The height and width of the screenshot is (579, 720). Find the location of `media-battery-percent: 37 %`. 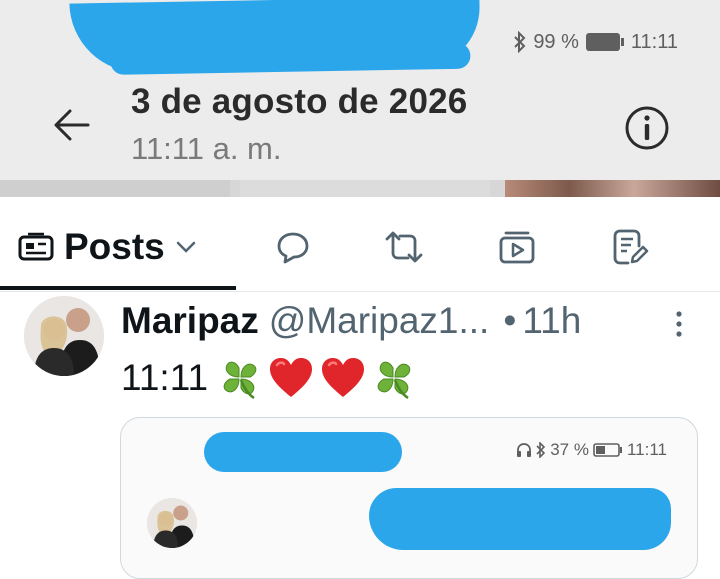

media-battery-percent: 37 % is located at coordinates (569, 449).